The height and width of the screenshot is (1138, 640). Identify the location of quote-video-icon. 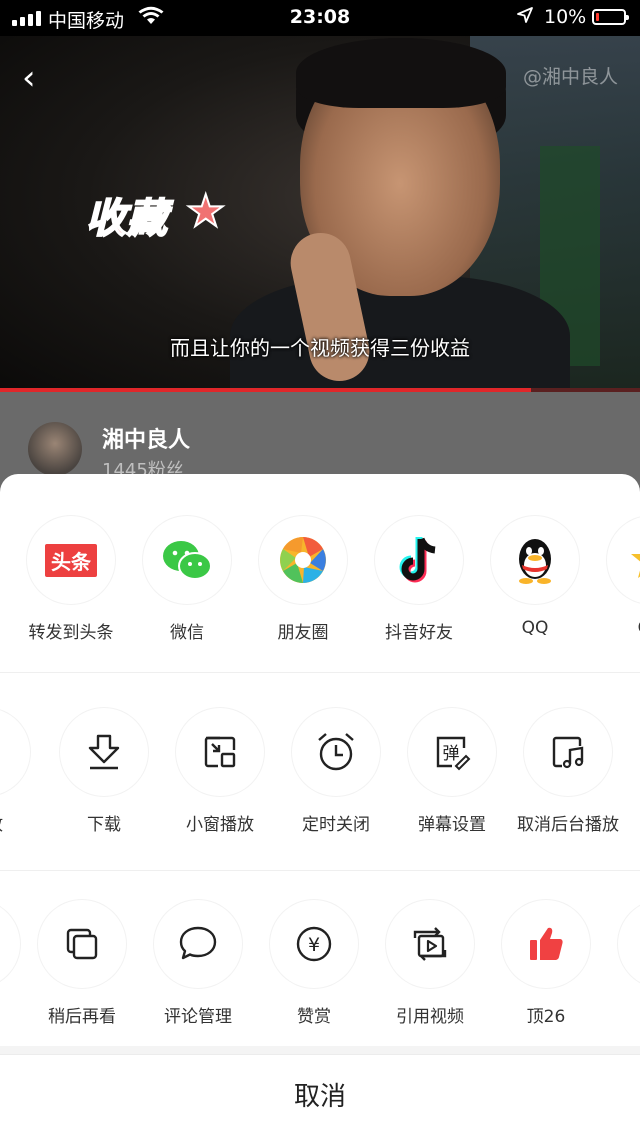
(430, 944).